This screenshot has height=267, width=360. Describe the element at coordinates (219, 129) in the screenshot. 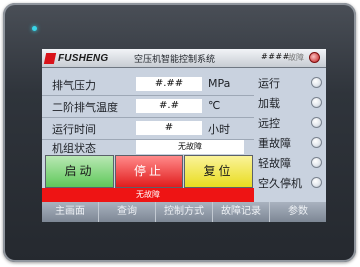

I see `reading-unit: 小时` at that location.